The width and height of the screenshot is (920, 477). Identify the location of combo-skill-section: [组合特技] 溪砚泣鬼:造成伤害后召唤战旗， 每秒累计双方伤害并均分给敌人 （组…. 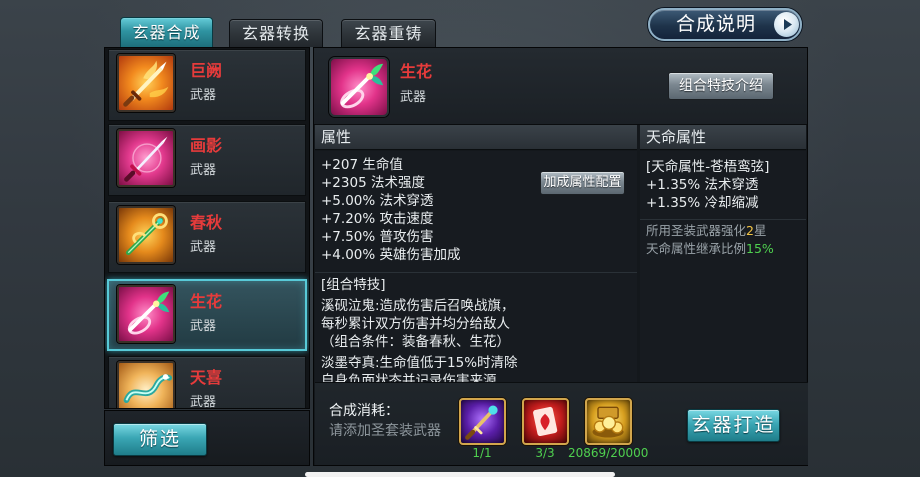
(419, 329).